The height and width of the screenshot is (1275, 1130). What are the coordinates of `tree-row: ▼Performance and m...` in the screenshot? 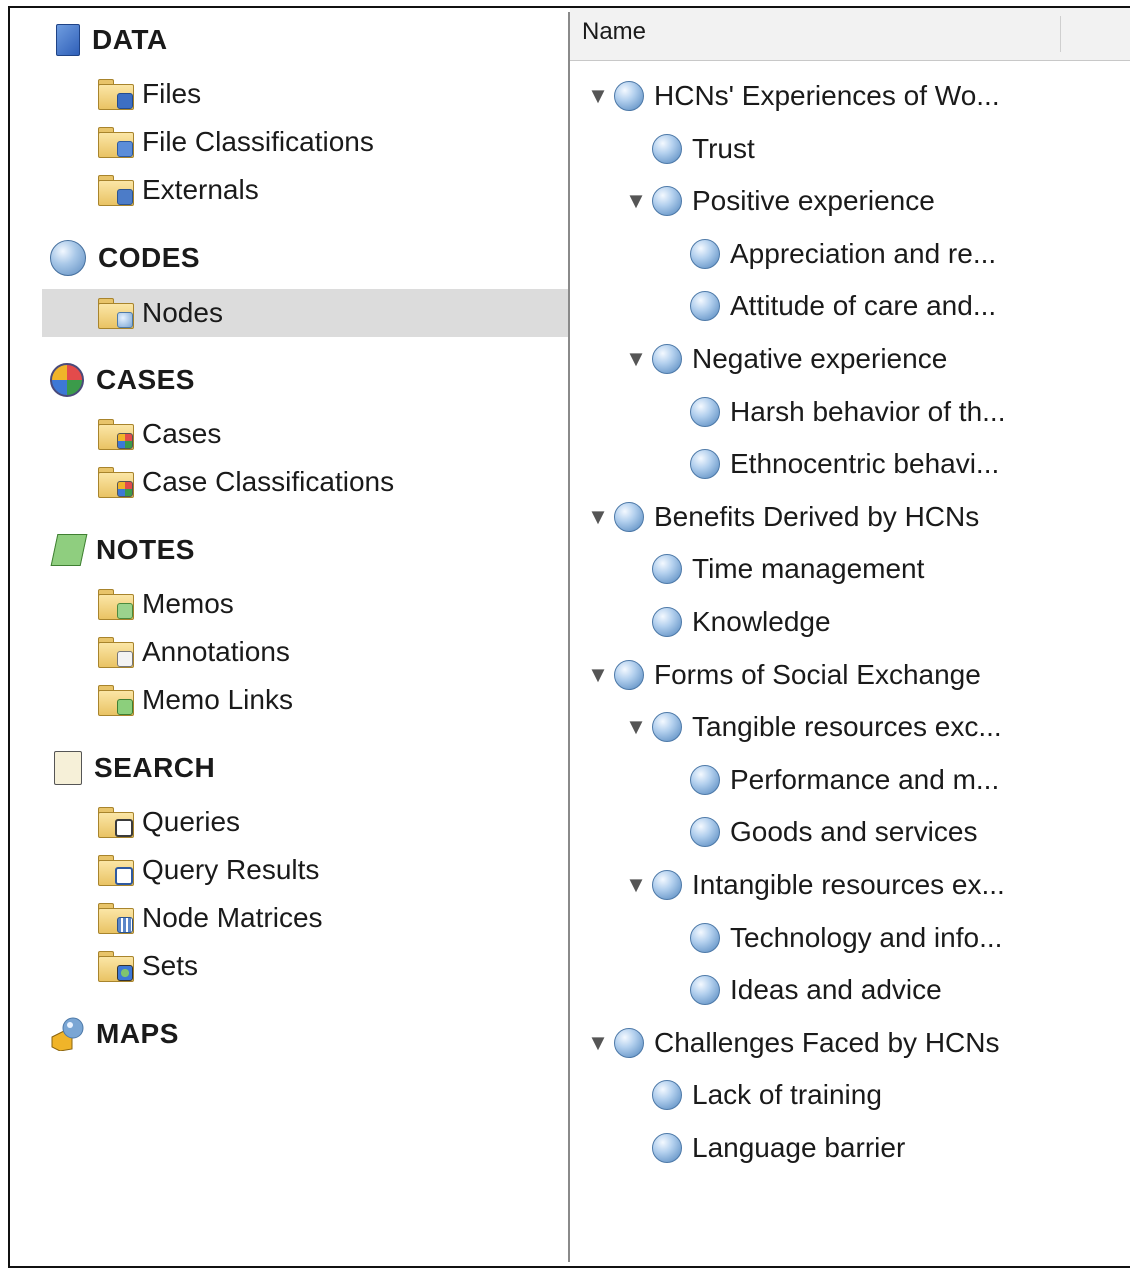 It's located at (830, 780).